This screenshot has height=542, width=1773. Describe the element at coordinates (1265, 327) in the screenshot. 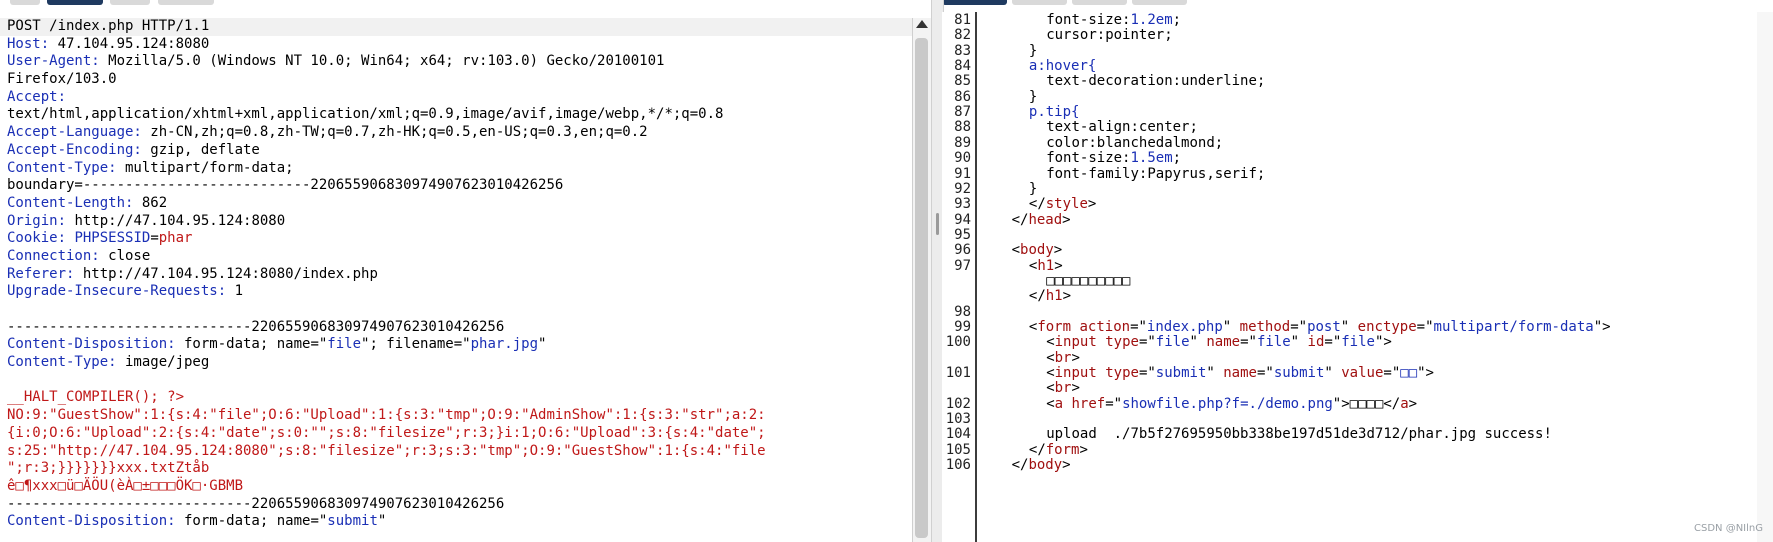

I see `response-text: method` at that location.